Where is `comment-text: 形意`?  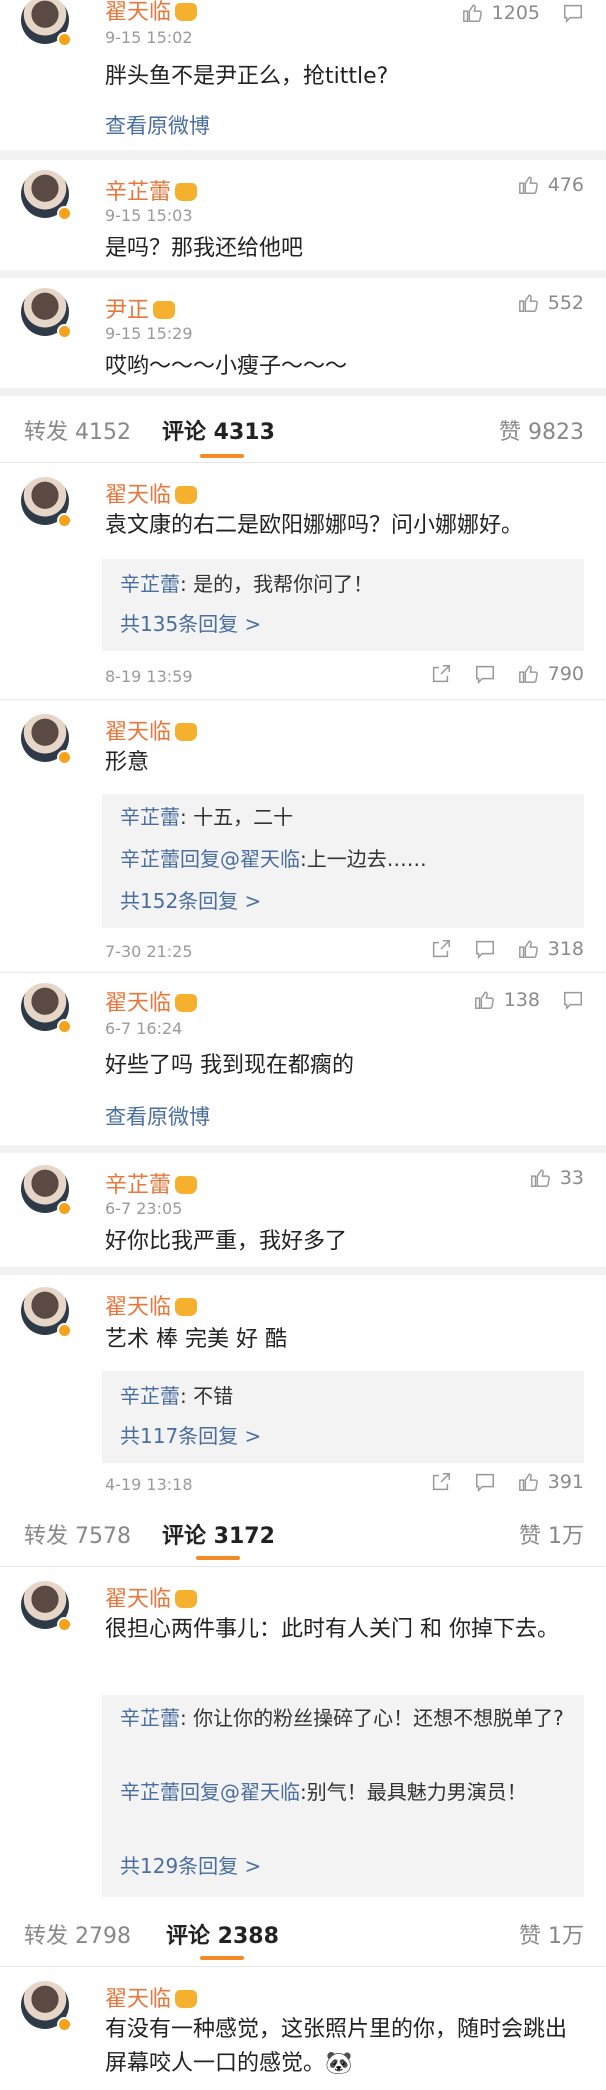
comment-text: 形意 is located at coordinates (127, 762).